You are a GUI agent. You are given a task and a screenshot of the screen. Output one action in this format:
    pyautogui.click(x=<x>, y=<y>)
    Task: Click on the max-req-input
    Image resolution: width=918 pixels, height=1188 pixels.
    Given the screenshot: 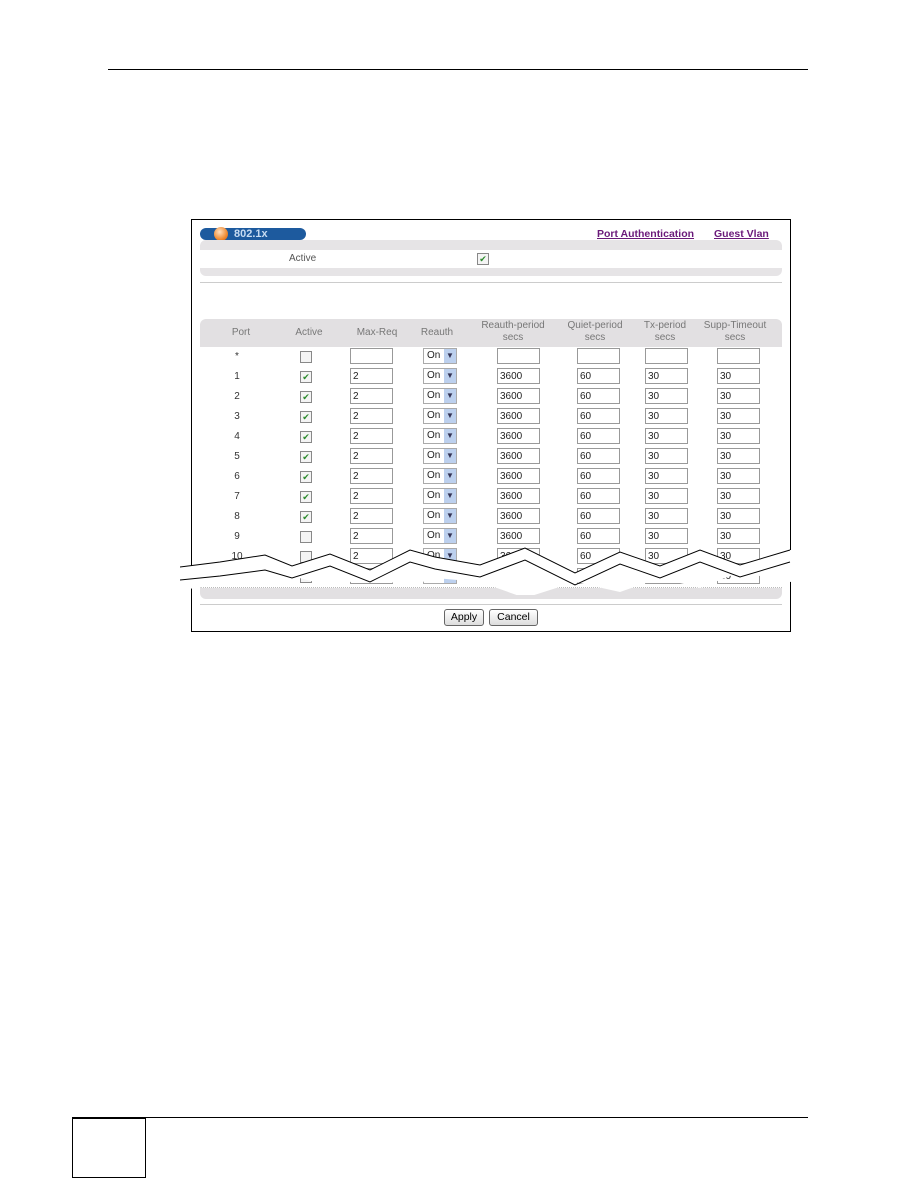 What is the action you would take?
    pyautogui.click(x=371, y=356)
    